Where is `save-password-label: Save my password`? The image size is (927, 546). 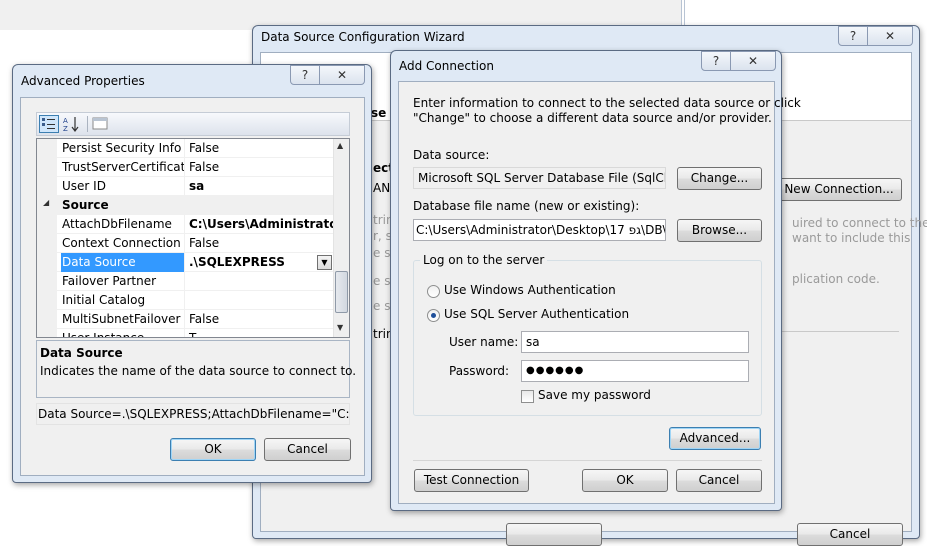 save-password-label: Save my password is located at coordinates (594, 395).